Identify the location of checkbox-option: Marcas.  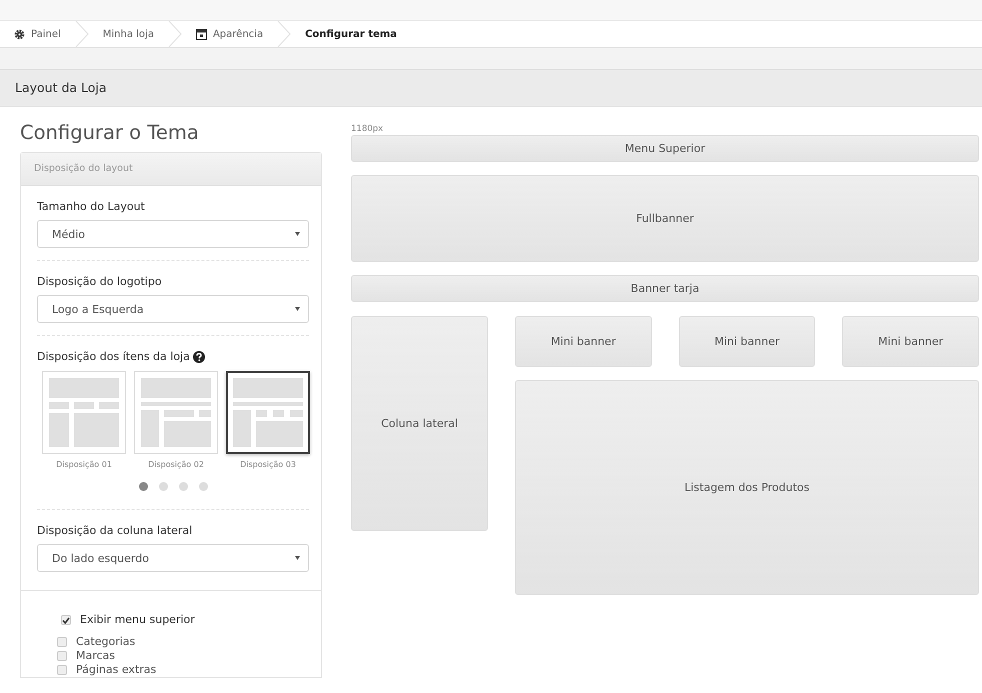
(181, 656).